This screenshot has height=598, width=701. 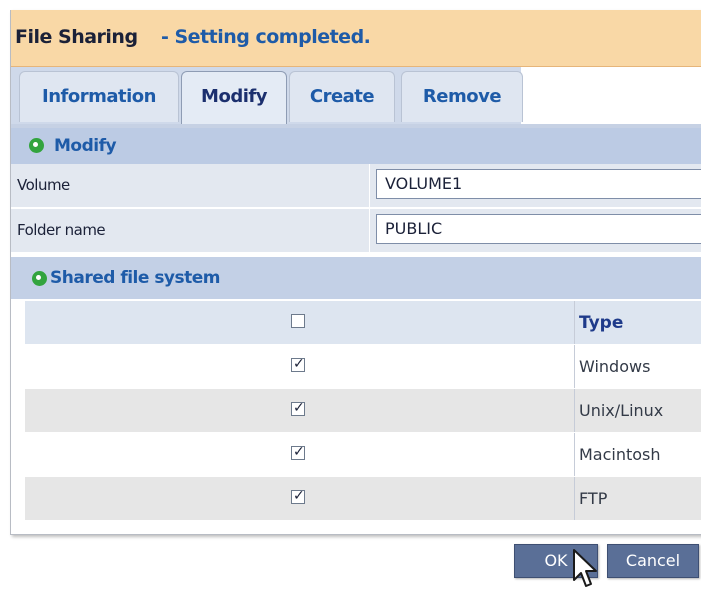 What do you see at coordinates (266, 37) in the screenshot?
I see `status-message: - Setting completed.` at bounding box center [266, 37].